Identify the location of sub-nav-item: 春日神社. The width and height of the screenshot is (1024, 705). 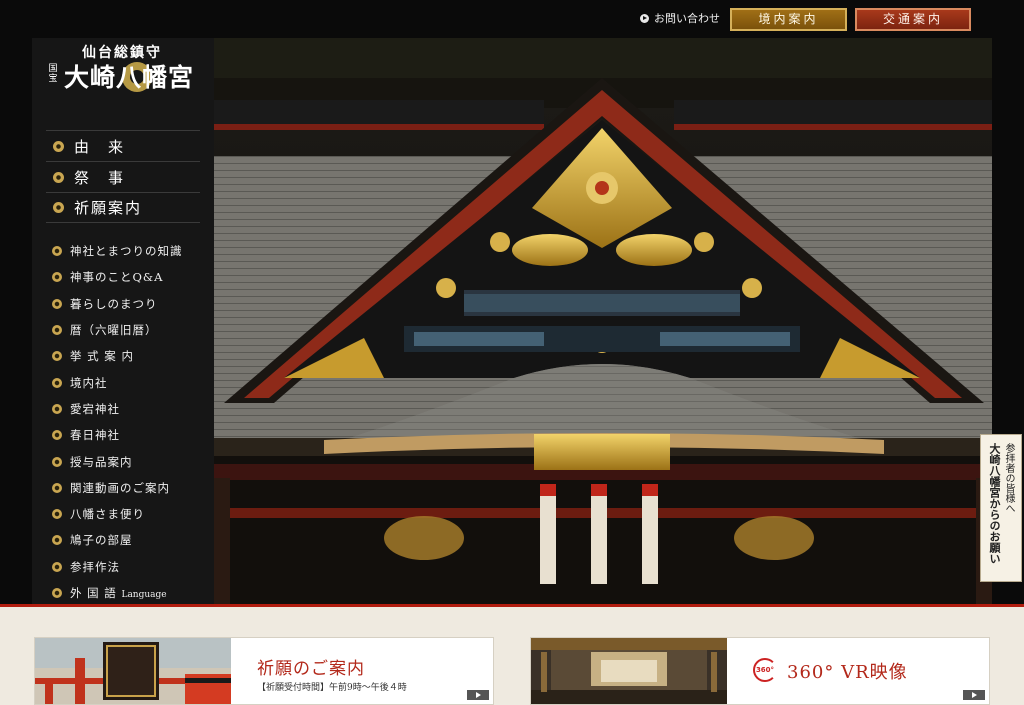
(130, 435).